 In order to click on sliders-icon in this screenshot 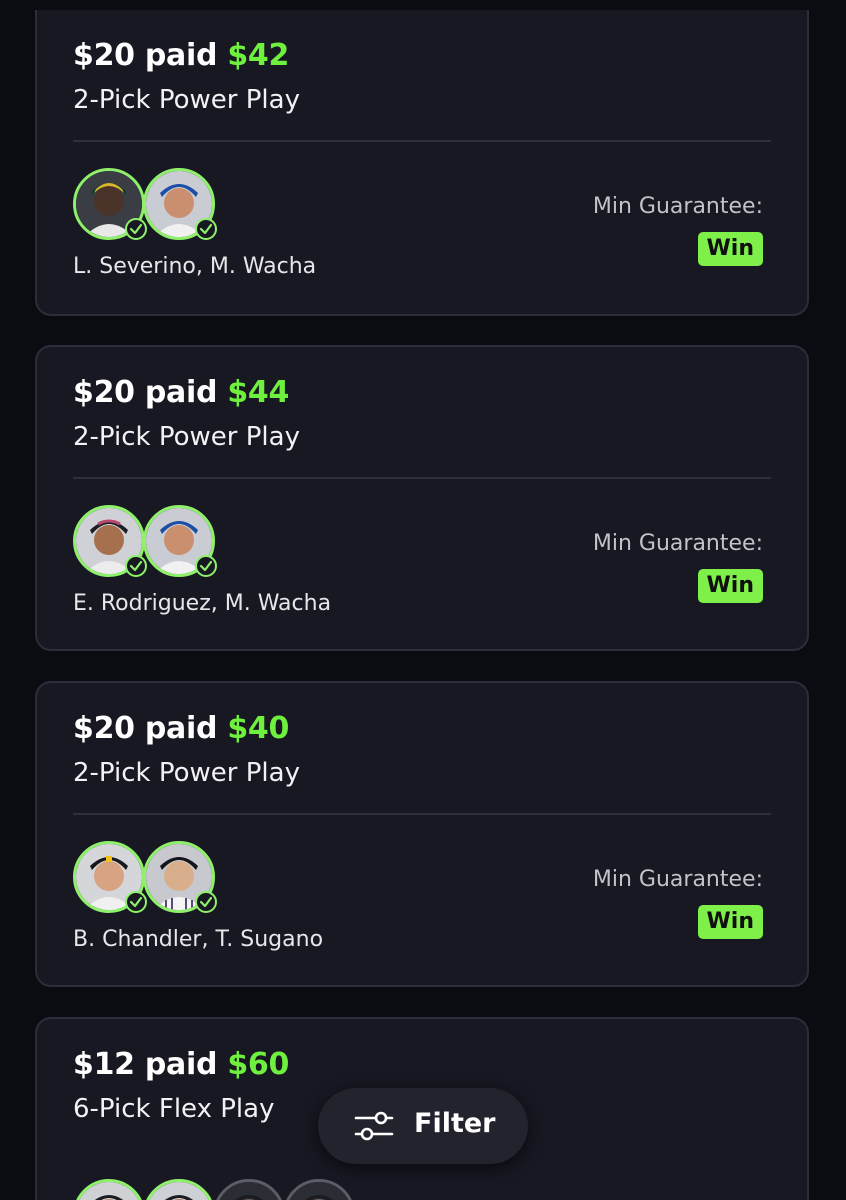, I will do `click(374, 1126)`.